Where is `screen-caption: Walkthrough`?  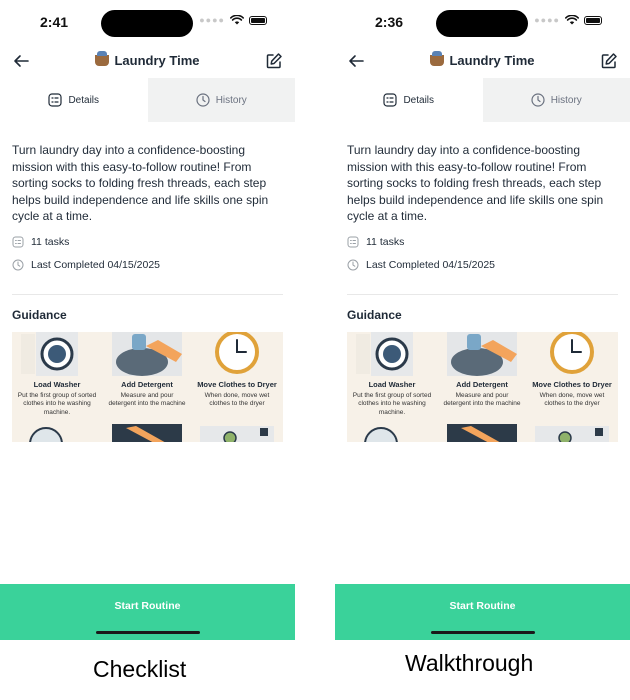 screen-caption: Walkthrough is located at coordinates (469, 663).